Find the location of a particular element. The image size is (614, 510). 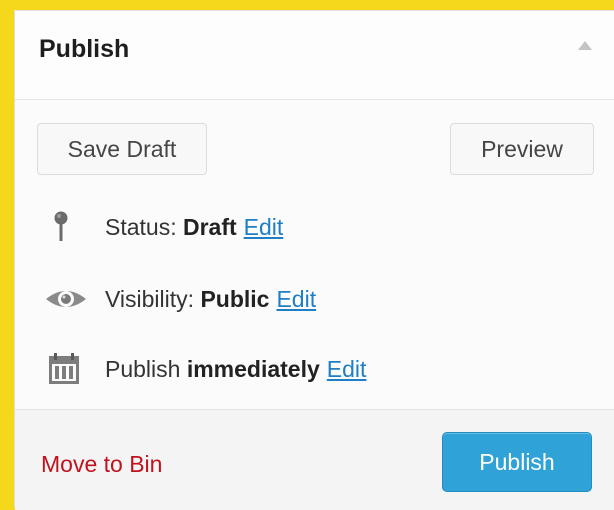

publish-schedule-label: Publish is located at coordinates (143, 368).